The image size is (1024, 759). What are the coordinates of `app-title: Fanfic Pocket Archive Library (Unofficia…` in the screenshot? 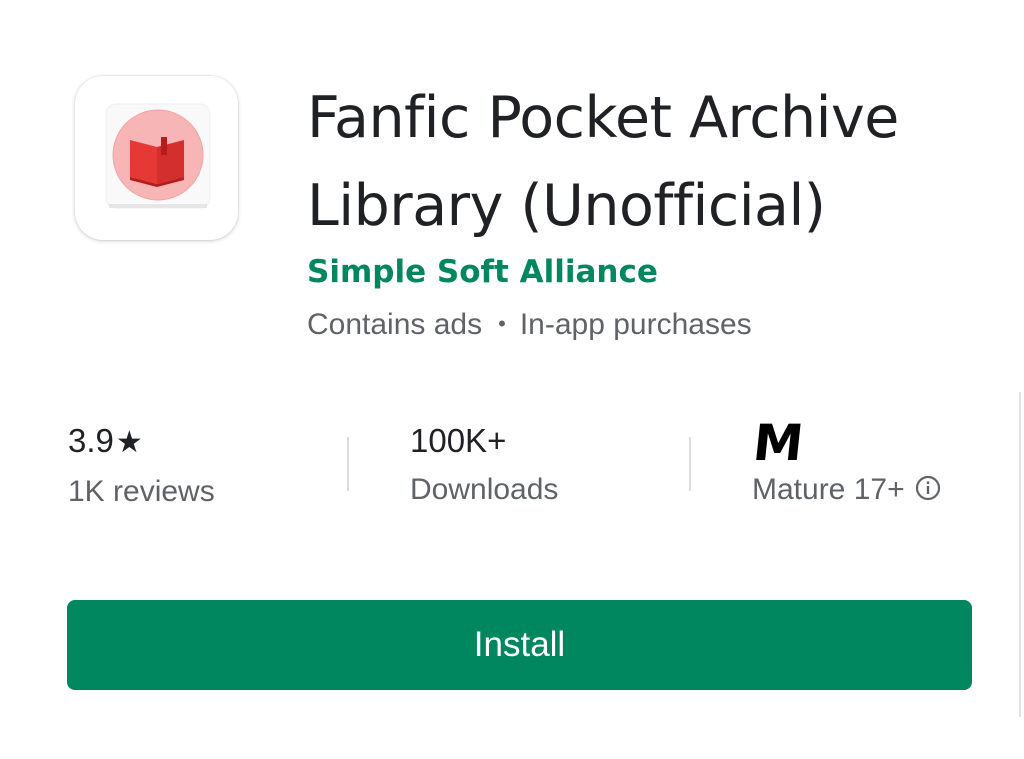 It's located at (603, 162).